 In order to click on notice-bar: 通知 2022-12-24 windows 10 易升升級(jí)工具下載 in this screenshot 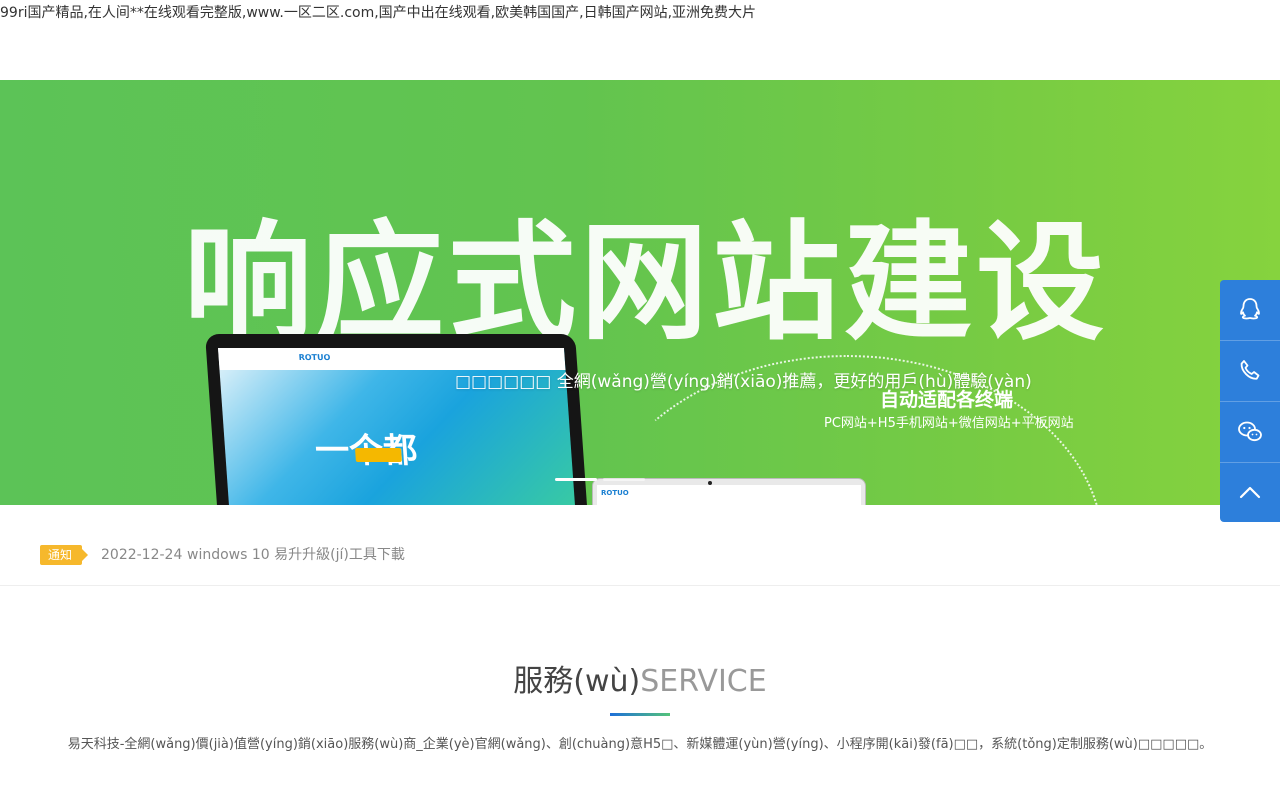, I will do `click(640, 545)`.